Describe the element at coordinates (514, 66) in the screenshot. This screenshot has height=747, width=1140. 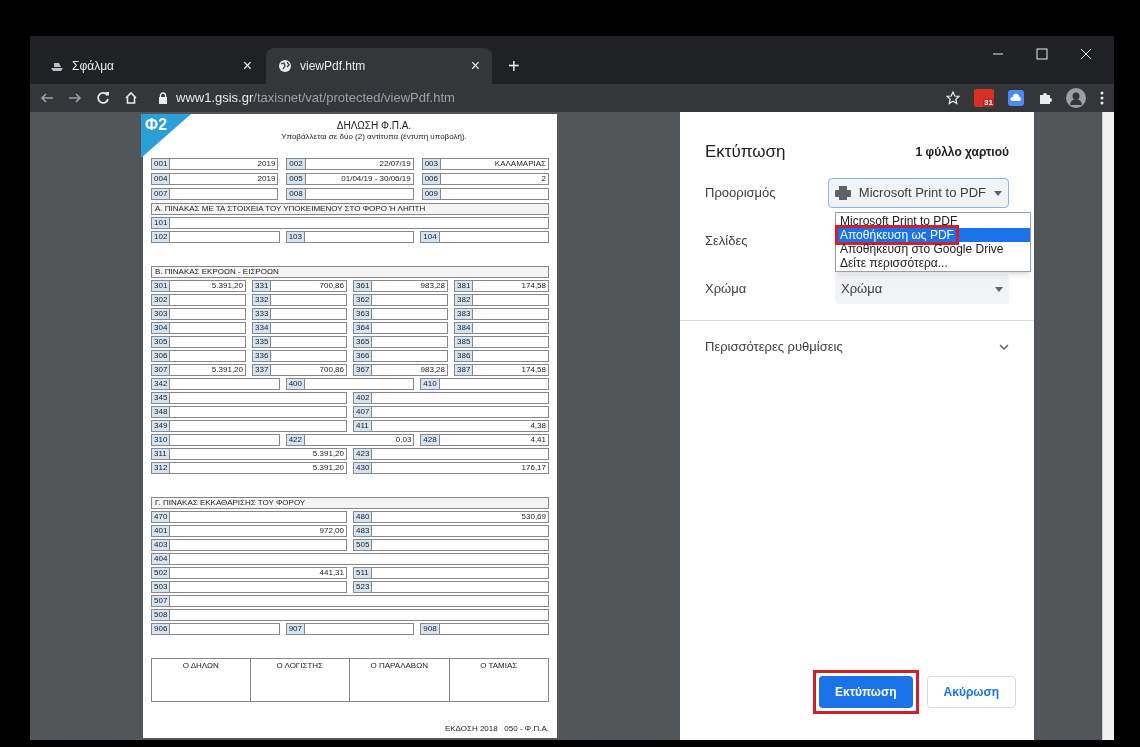
I see `new-tab-button: +` at that location.